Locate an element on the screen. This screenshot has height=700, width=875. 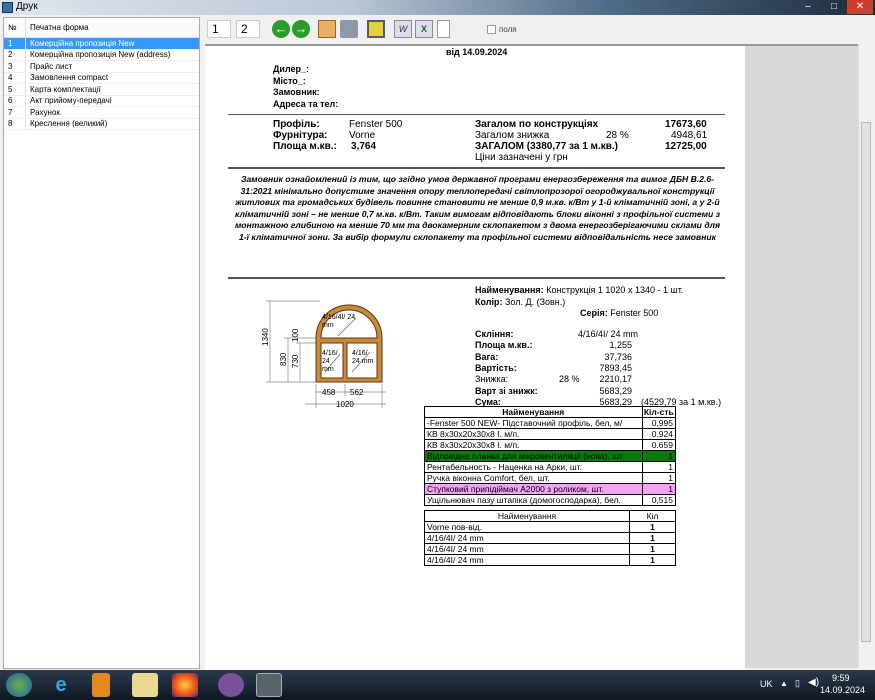
list-item: 4 Замовлення compact is located at coordinates (101, 78).